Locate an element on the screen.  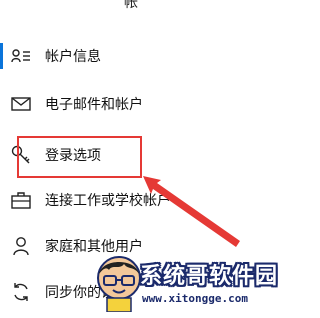
nav-item-label: 连接工作或学校帐户 is located at coordinates (108, 201).